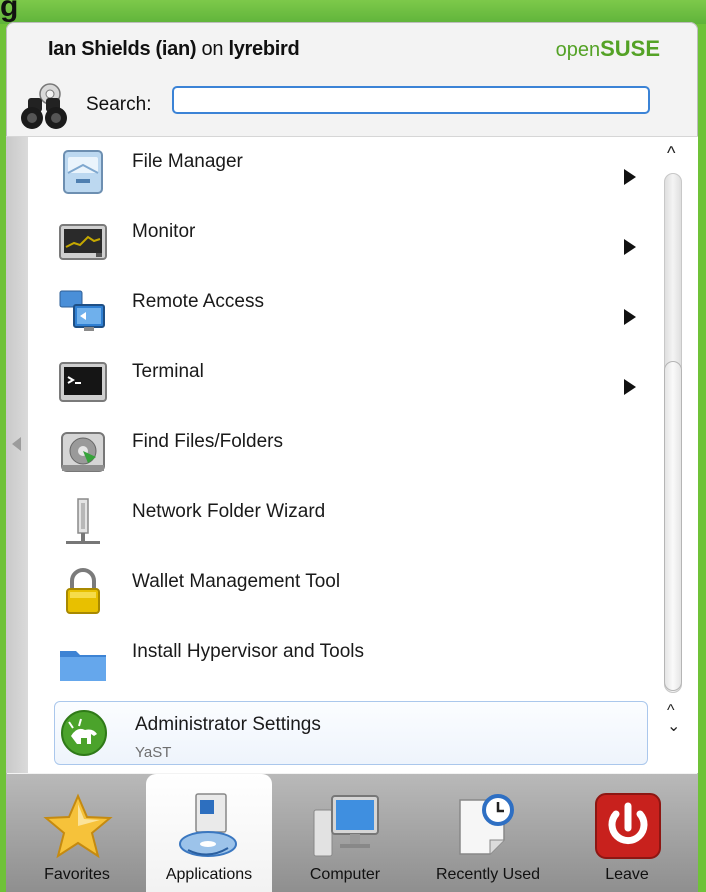 This screenshot has height=892, width=706. What do you see at coordinates (346, 826) in the screenshot?
I see `computer-icon` at bounding box center [346, 826].